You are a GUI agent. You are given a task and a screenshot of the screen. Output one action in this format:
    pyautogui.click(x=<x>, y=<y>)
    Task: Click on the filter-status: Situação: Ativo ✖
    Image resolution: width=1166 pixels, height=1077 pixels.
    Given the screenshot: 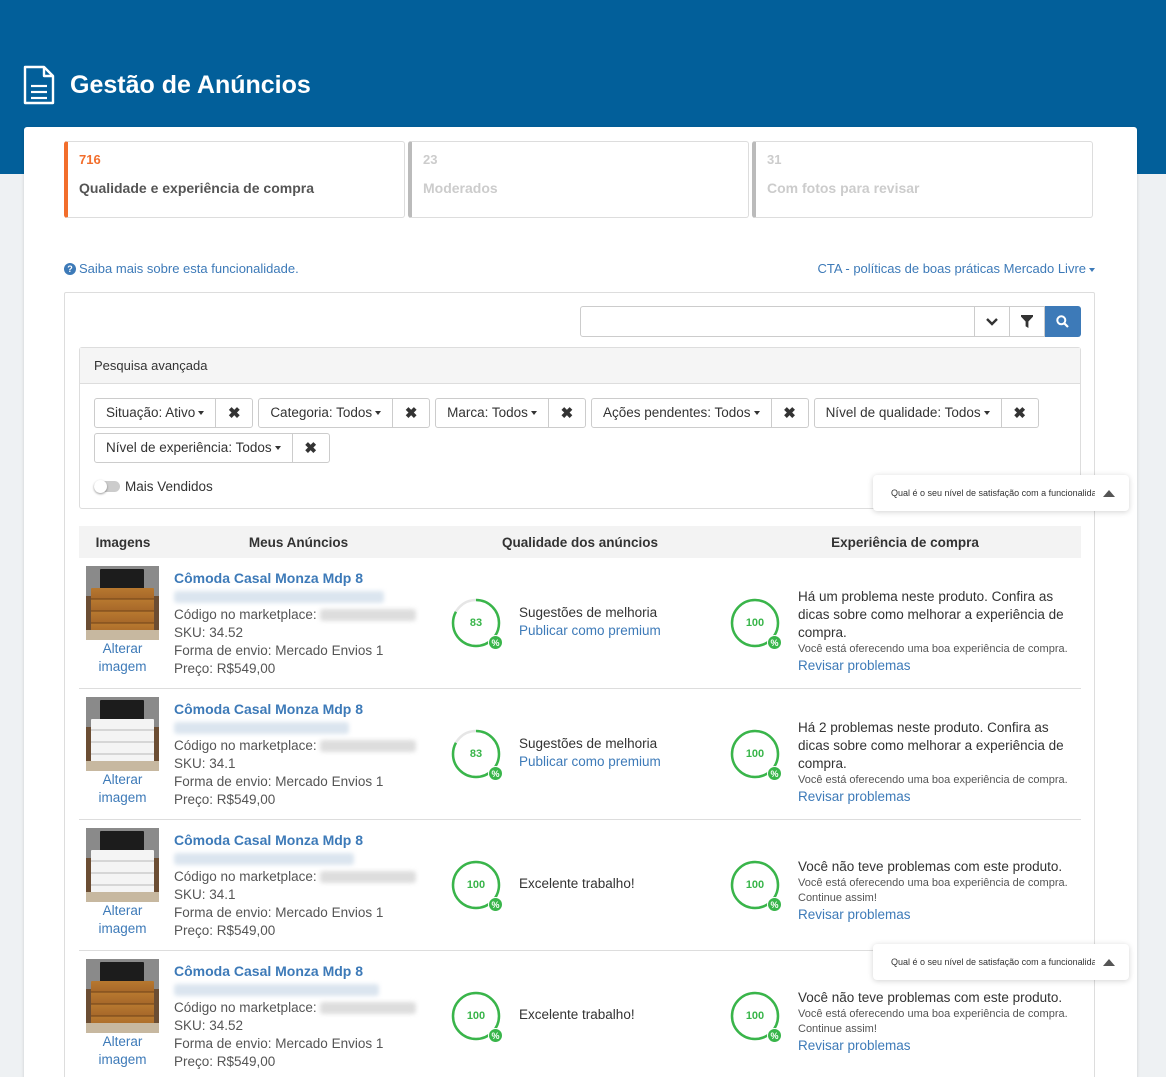 What is the action you would take?
    pyautogui.click(x=174, y=413)
    